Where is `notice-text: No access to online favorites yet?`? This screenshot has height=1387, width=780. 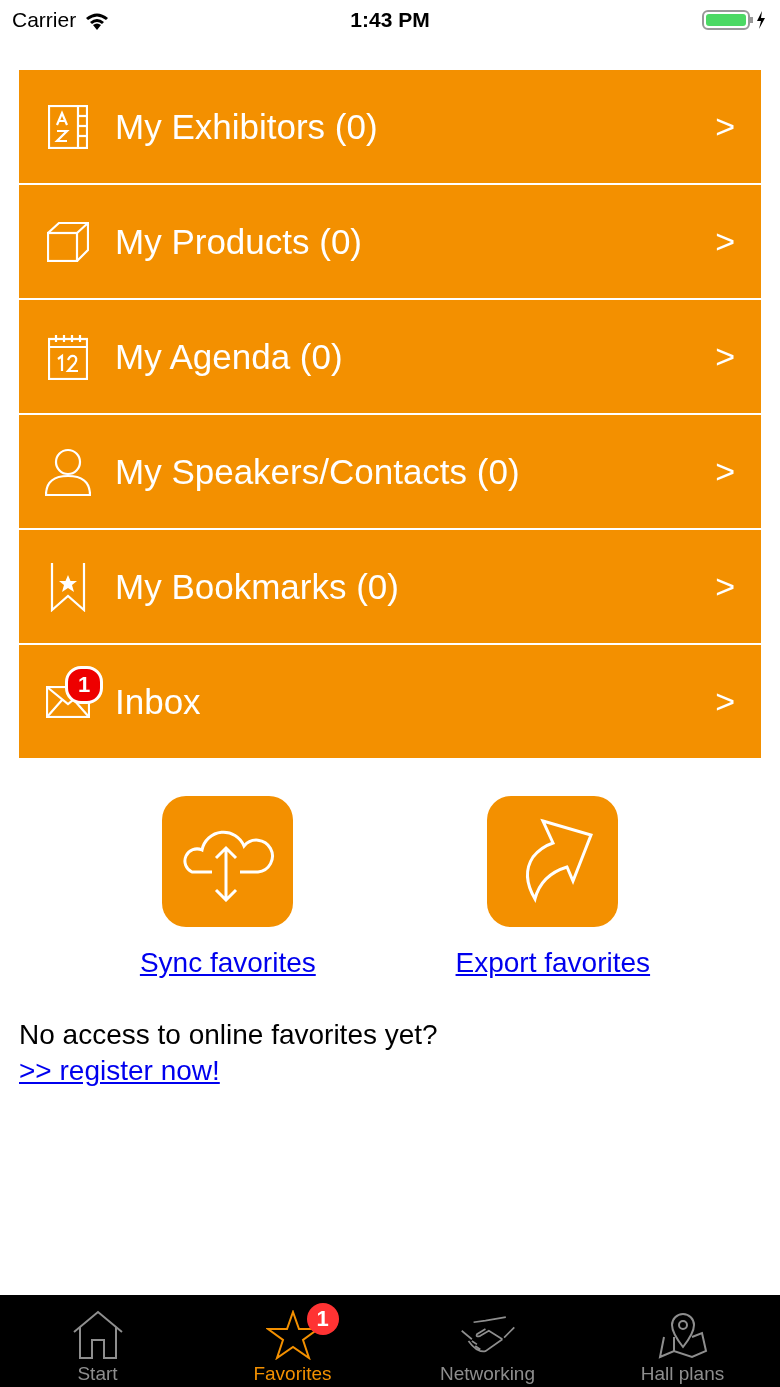
notice-text: No access to online favorites yet? is located at coordinates (228, 1035).